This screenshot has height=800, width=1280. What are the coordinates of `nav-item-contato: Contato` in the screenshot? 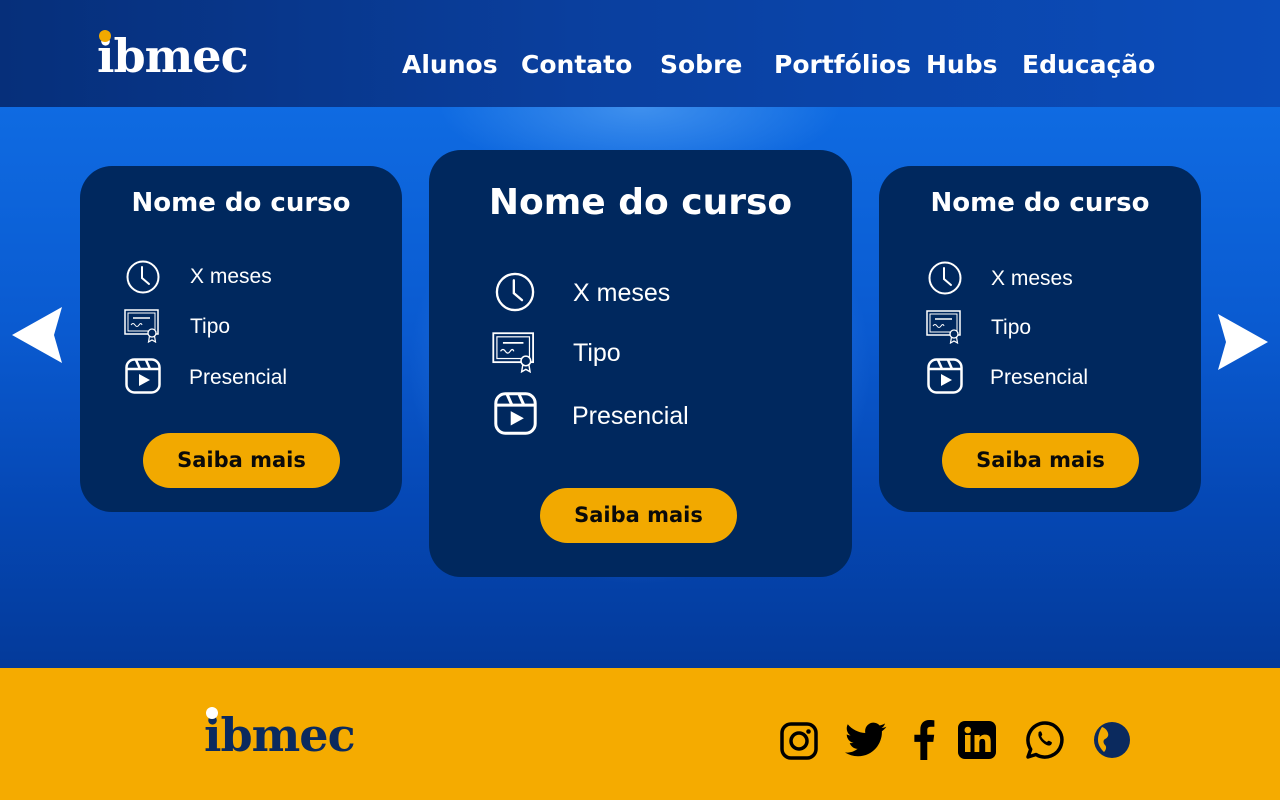 It's located at (576, 64).